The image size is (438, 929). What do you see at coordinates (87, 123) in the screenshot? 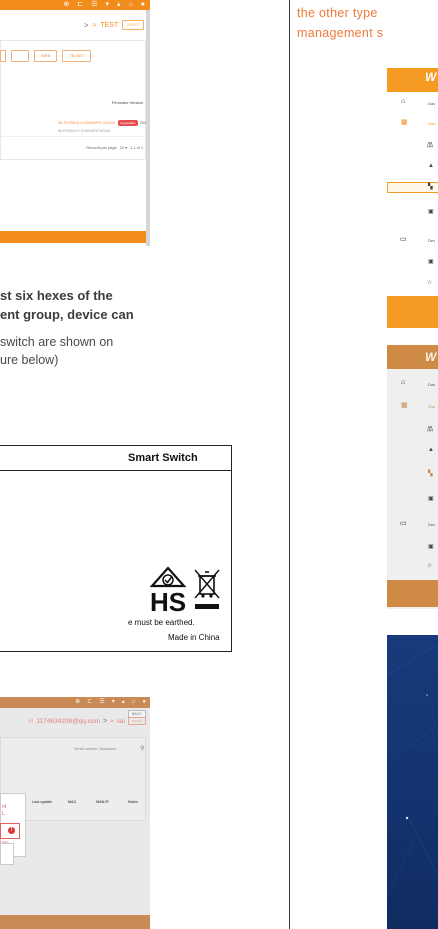
I see `device-model: WI-PCE5510-LV100005PE7241022` at bounding box center [87, 123].